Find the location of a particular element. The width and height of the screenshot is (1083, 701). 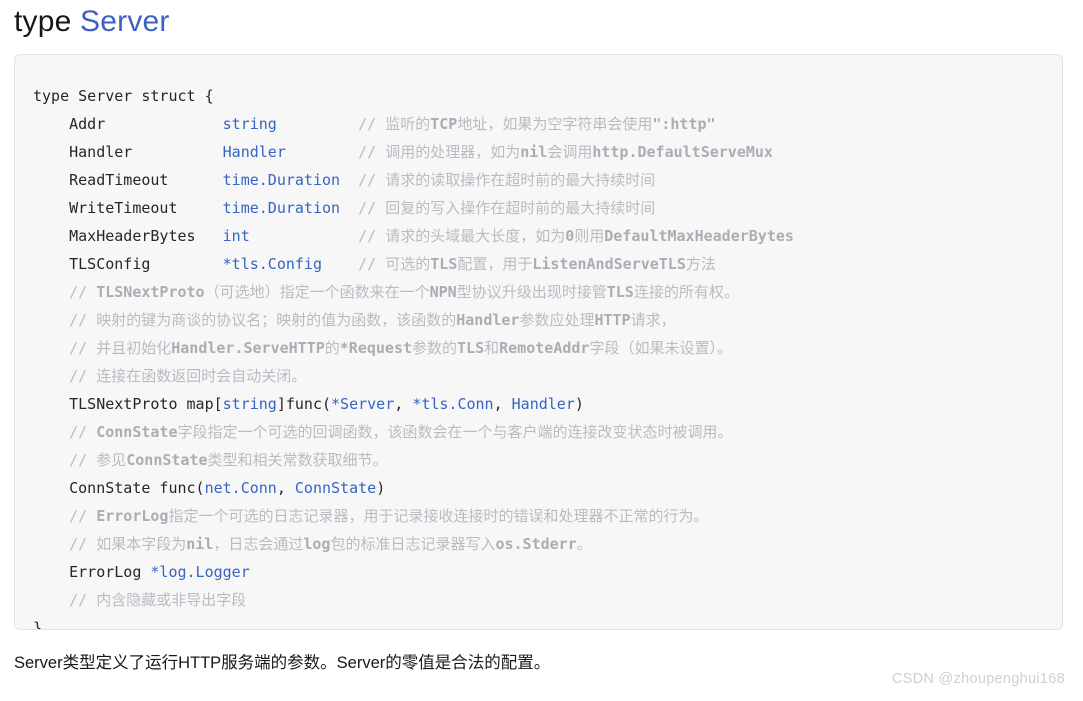

code-token-comment: 可选的 is located at coordinates (408, 264).